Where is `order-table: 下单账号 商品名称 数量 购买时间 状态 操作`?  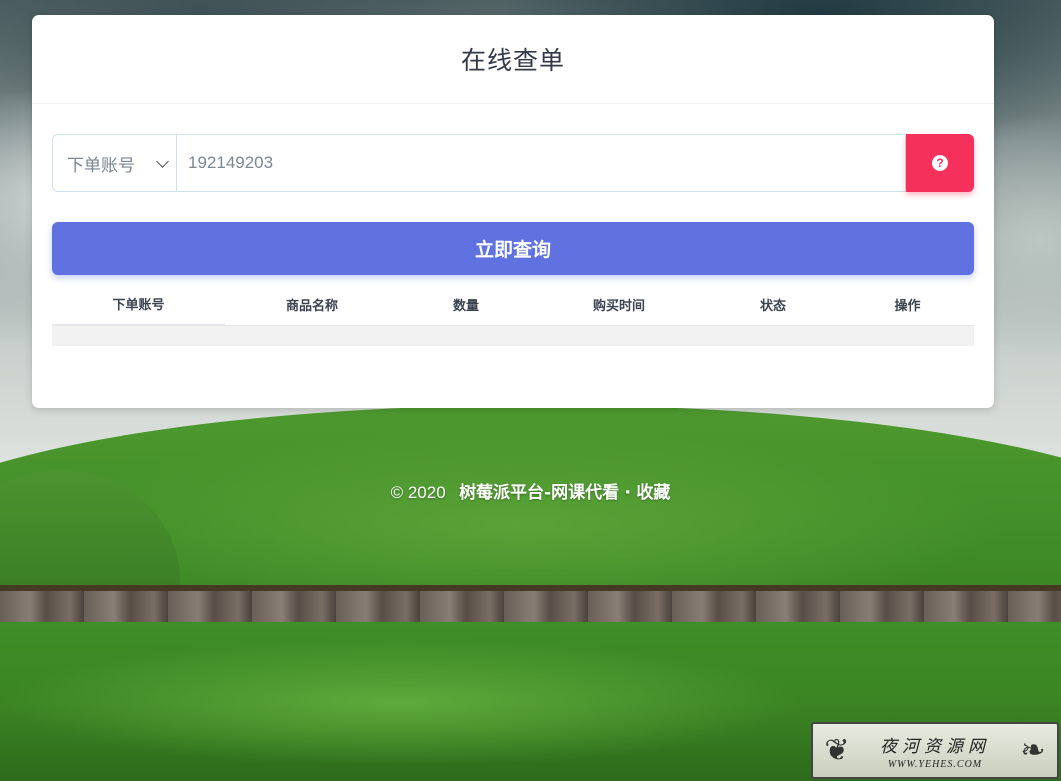 order-table: 下单账号 商品名称 数量 购买时间 状态 操作 is located at coordinates (513, 314).